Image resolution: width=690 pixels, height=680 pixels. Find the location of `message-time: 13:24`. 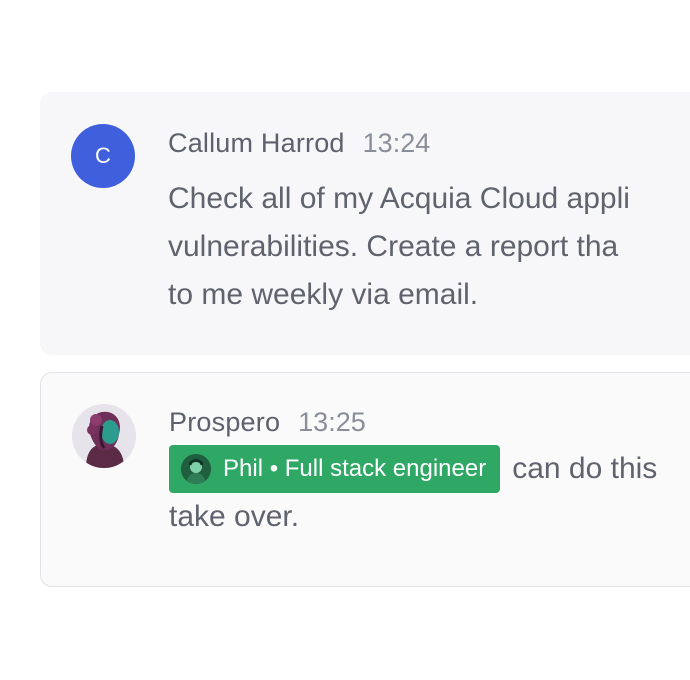

message-time: 13:24 is located at coordinates (396, 143).